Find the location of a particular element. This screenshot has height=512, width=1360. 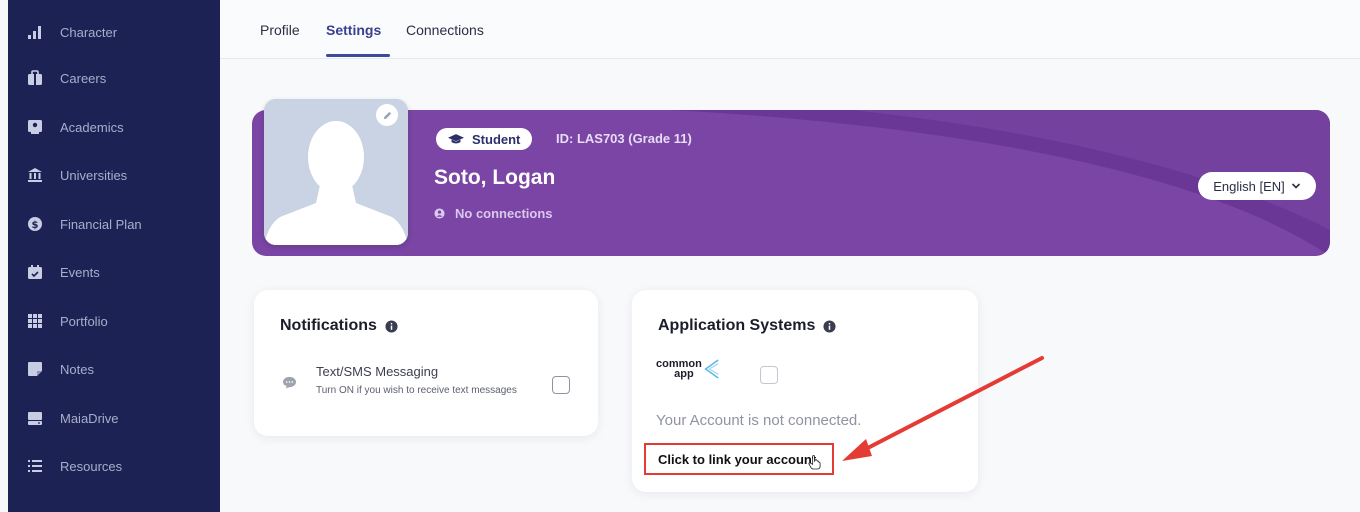

sms-messaging-checkbox is located at coordinates (561, 385).